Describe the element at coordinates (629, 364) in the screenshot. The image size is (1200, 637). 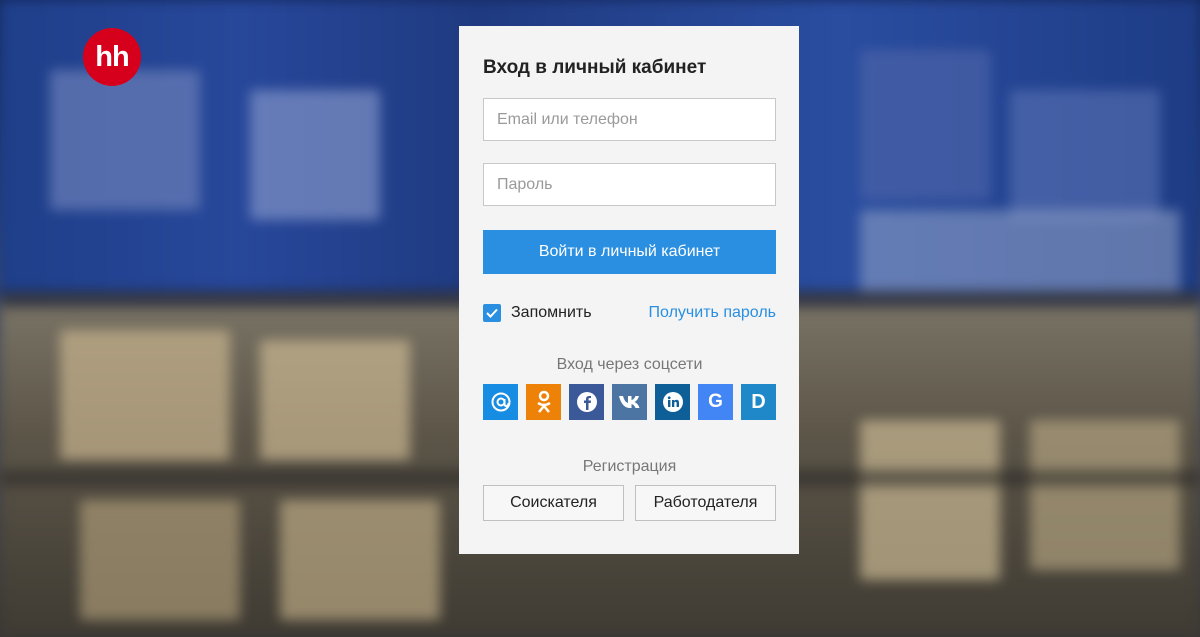
I see `social-login-title: Вход через соцсети` at that location.